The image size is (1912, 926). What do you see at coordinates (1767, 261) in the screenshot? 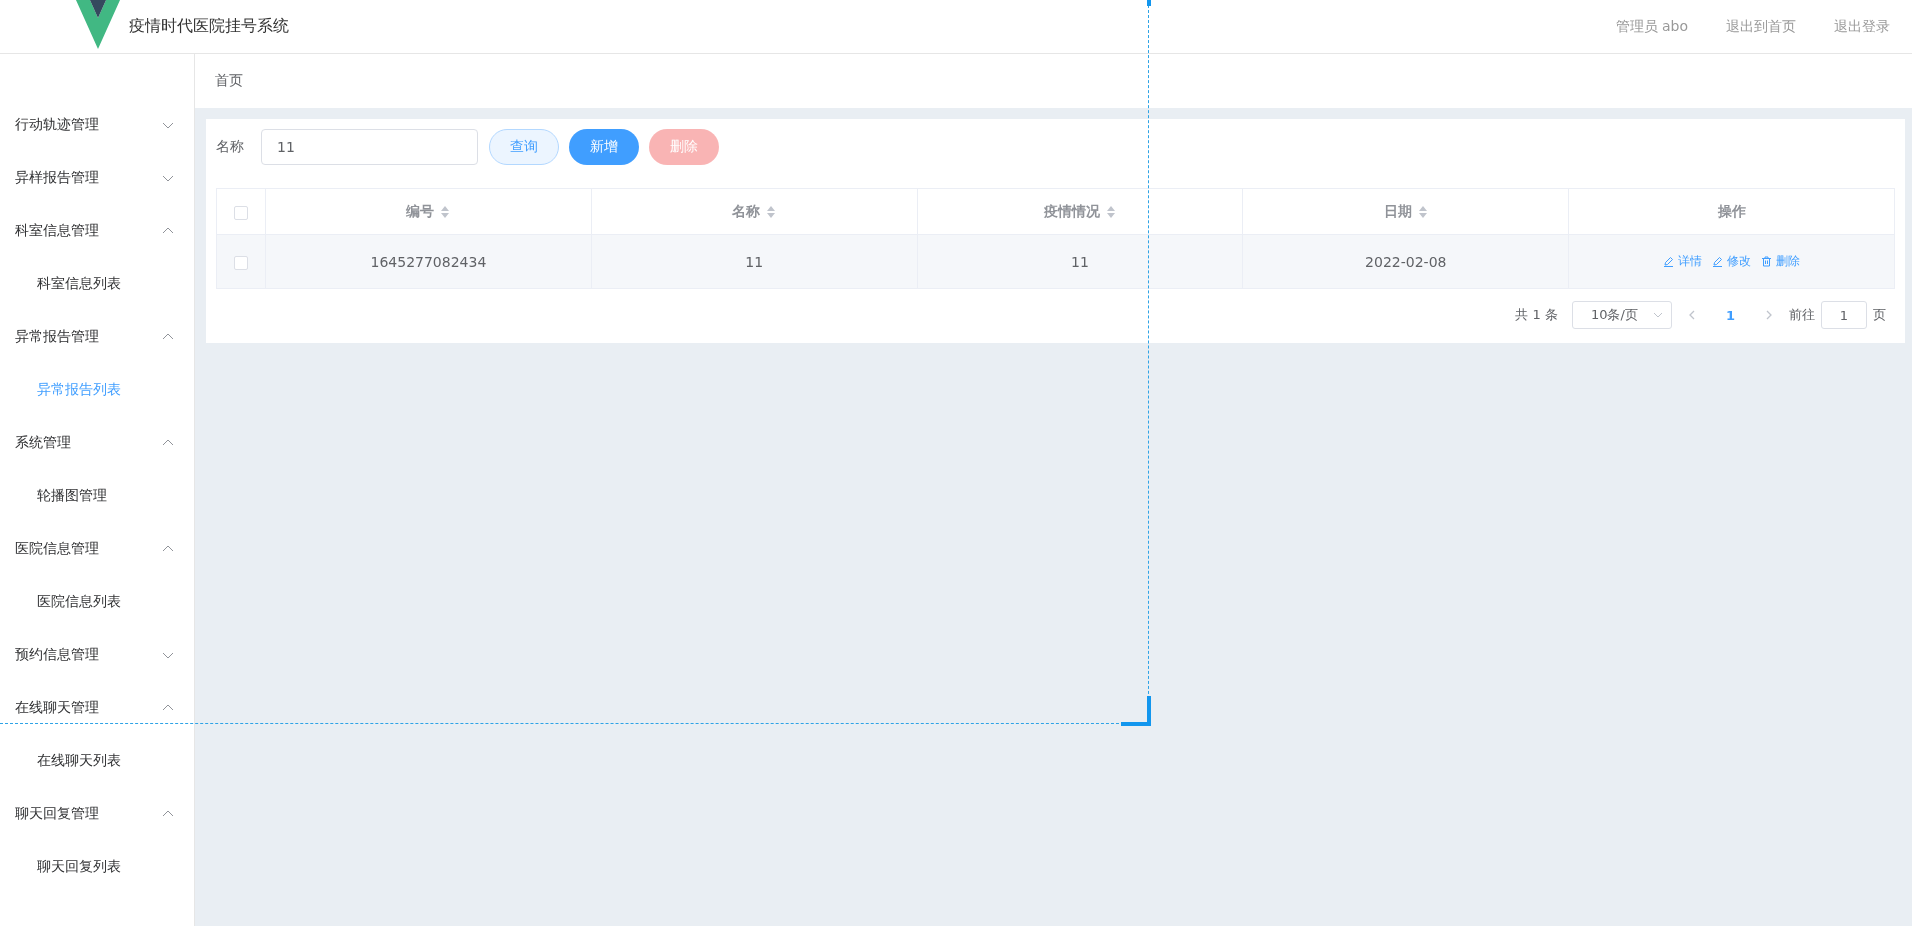
I see `trash-icon` at bounding box center [1767, 261].